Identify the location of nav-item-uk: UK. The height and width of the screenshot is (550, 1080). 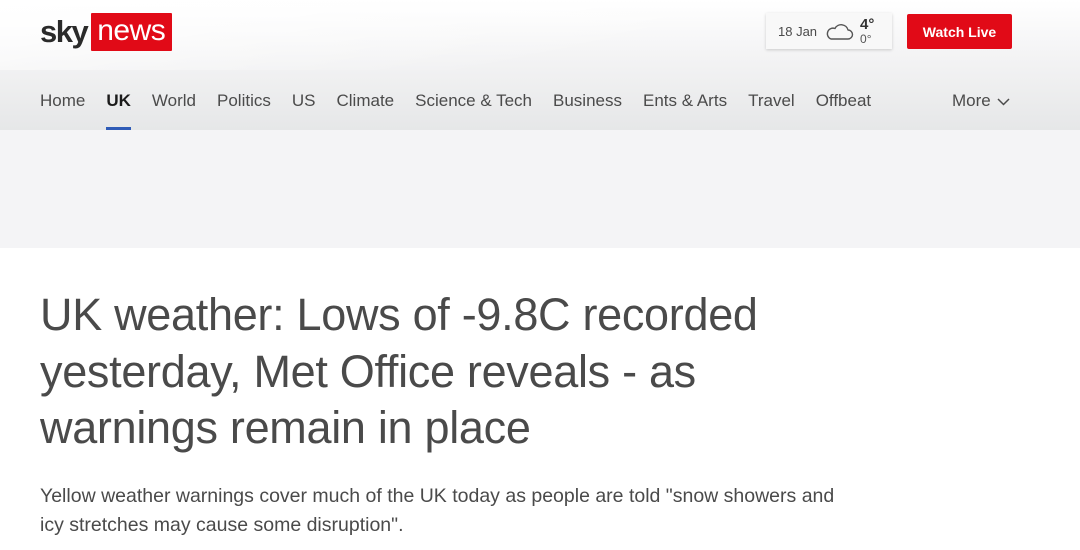
(118, 106).